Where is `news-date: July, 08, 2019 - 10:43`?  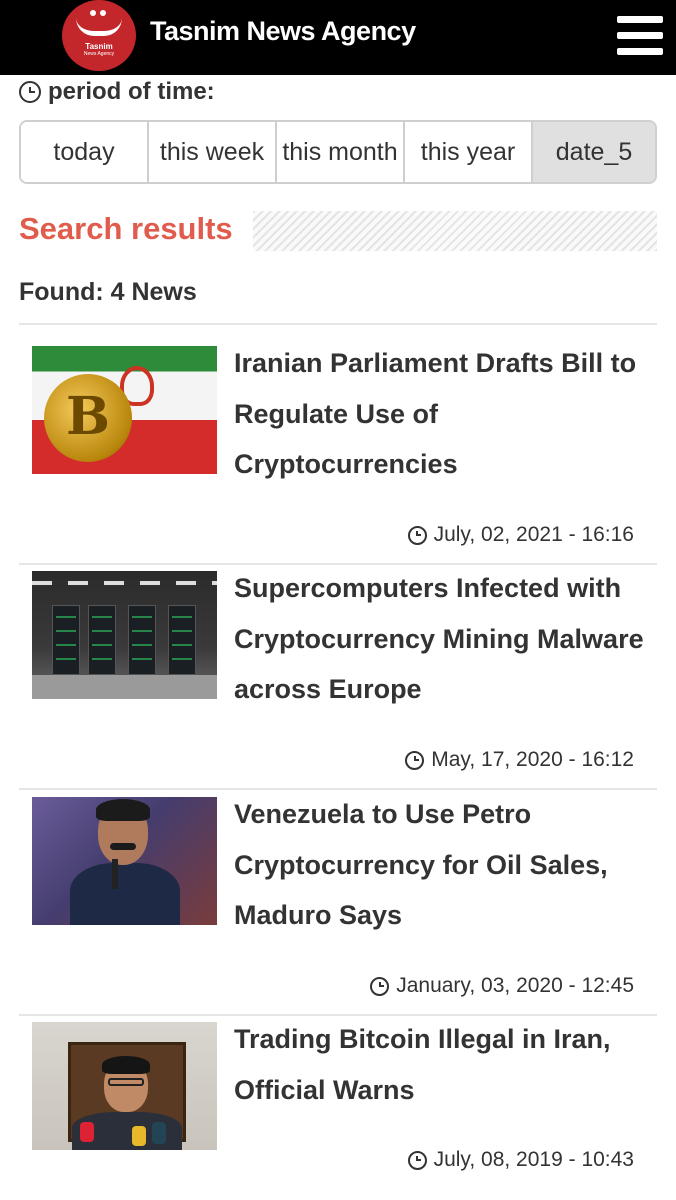 news-date: July, 08, 2019 - 10:43 is located at coordinates (520, 1160).